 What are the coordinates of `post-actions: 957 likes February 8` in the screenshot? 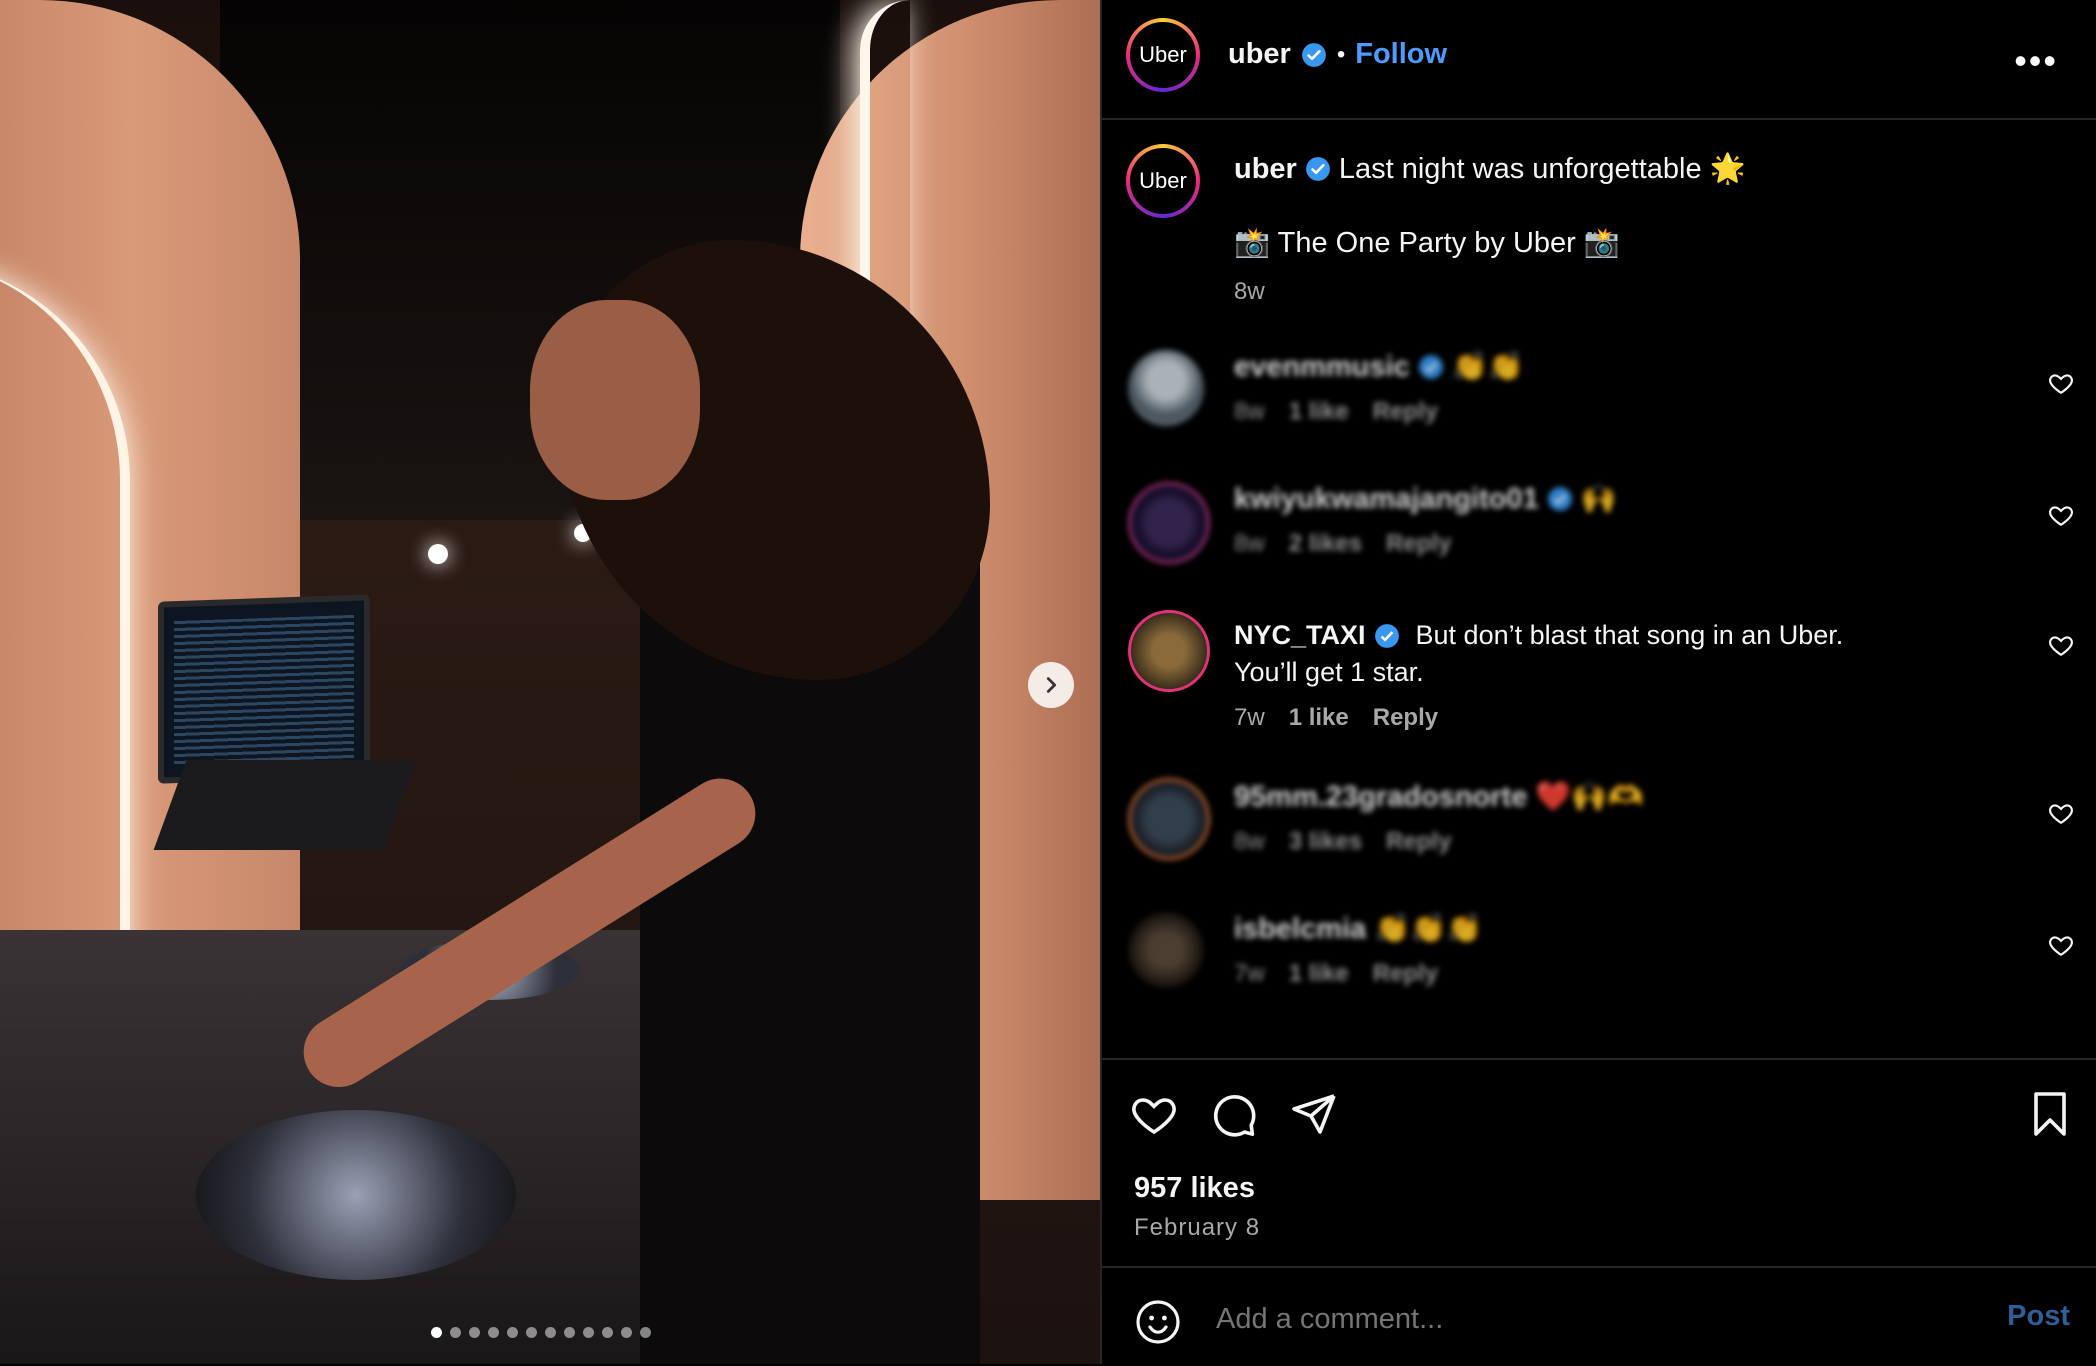 It's located at (1599, 1179).